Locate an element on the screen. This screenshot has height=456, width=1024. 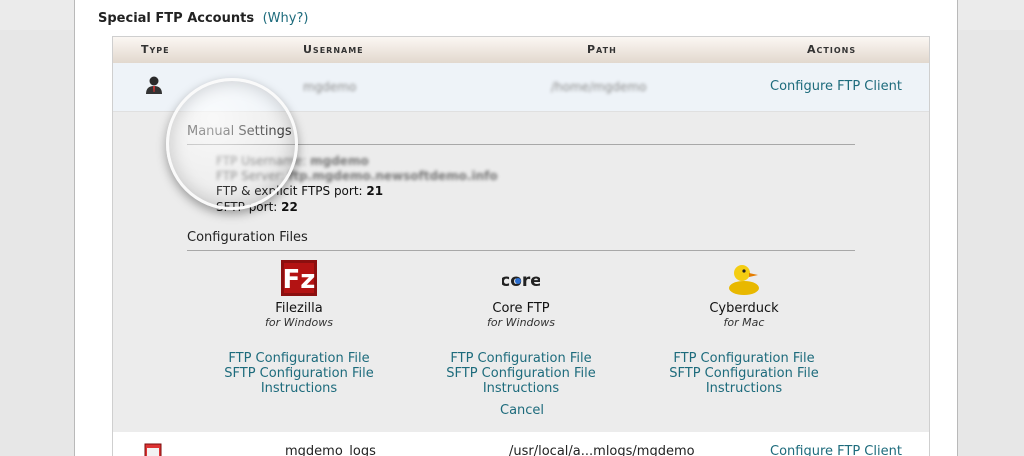
sftp-port-field: SFTP port: 22 is located at coordinates (257, 207).